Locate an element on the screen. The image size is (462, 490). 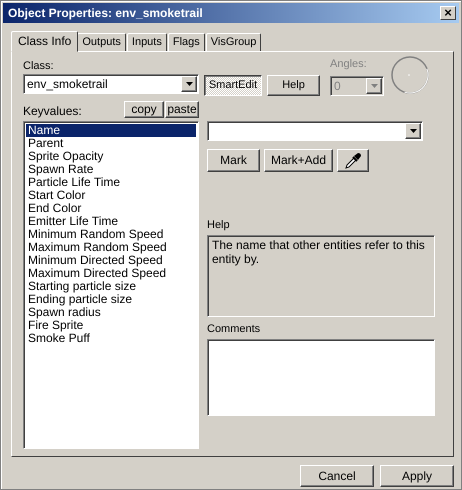
class-label: Class: is located at coordinates (38, 66).